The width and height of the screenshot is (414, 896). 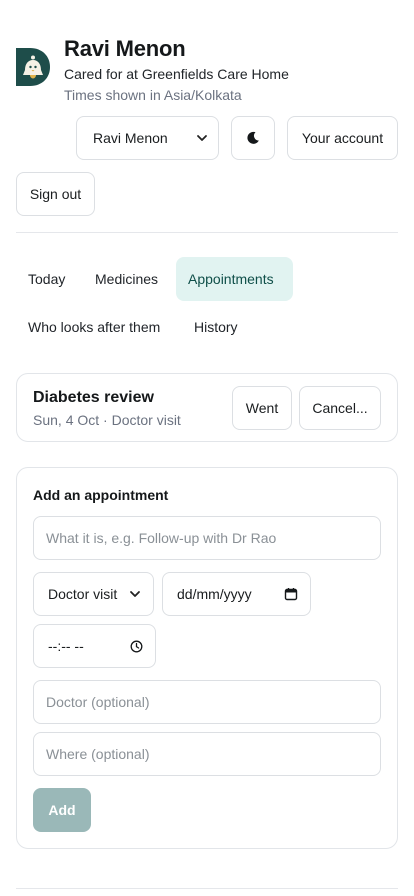 I want to click on appointment-date-input: dd/mm/yyyy, so click(x=236, y=594).